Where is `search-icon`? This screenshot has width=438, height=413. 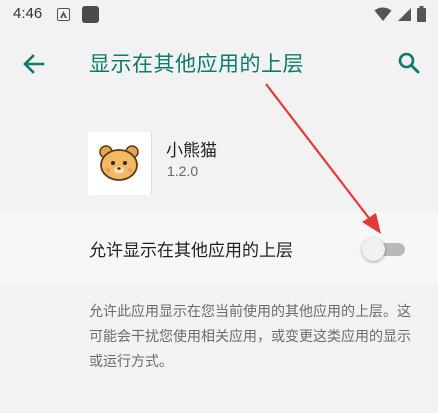 search-icon is located at coordinates (409, 63).